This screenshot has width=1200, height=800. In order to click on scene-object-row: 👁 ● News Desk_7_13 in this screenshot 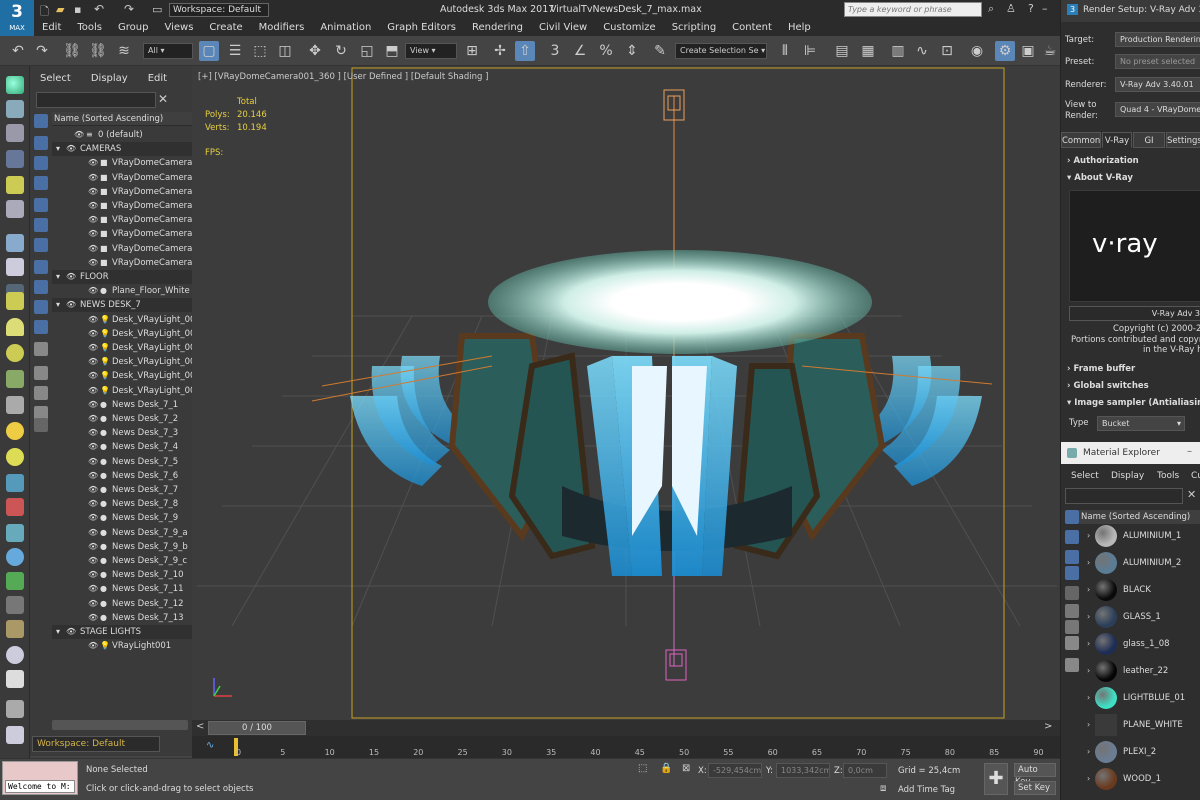, I will do `click(122, 618)`.